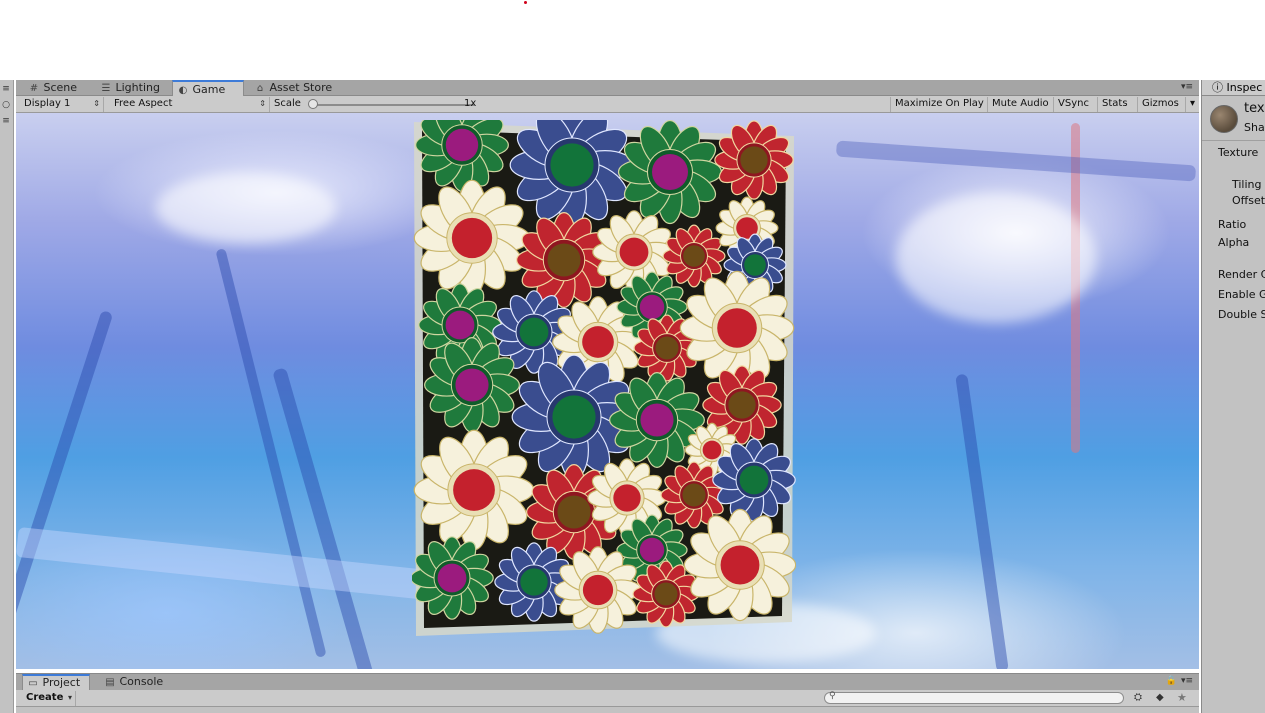 The width and height of the screenshot is (1265, 713). What do you see at coordinates (1241, 274) in the screenshot?
I see `field-label: Render C` at bounding box center [1241, 274].